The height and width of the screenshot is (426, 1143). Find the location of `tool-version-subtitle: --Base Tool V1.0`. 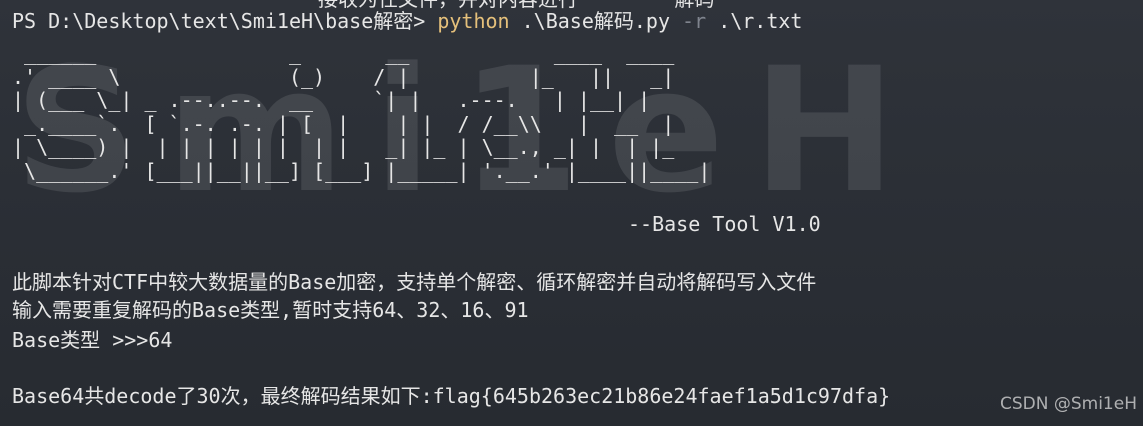

tool-version-subtitle: --Base Tool V1.0 is located at coordinates (724, 224).